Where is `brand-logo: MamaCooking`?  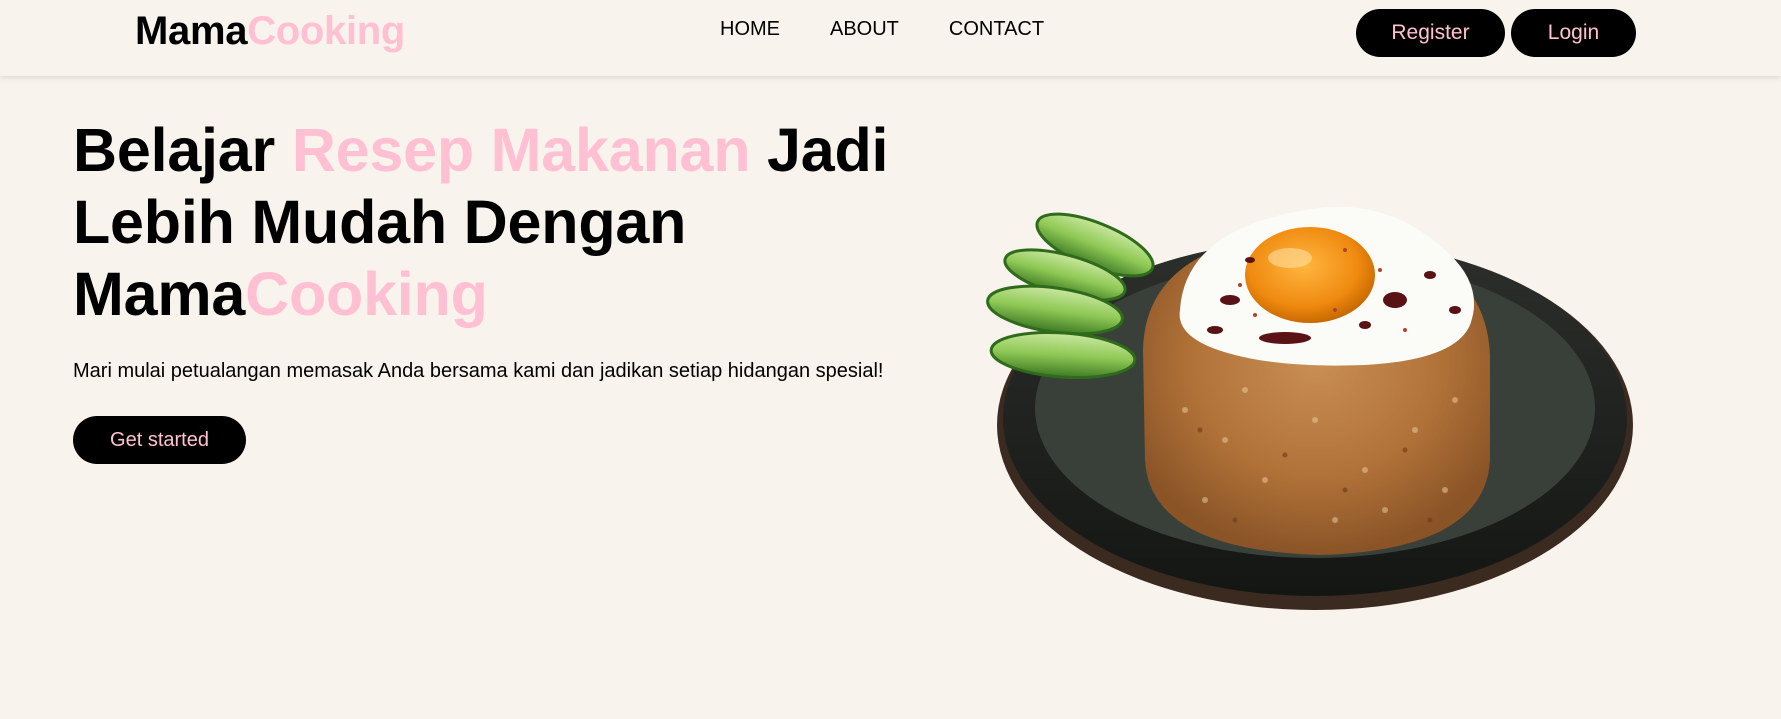 brand-logo: MamaCooking is located at coordinates (270, 31).